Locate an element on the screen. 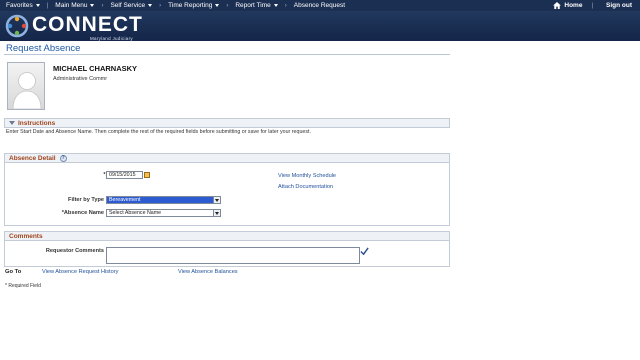  view-absence-balances-link: View Absence Balances is located at coordinates (208, 272).